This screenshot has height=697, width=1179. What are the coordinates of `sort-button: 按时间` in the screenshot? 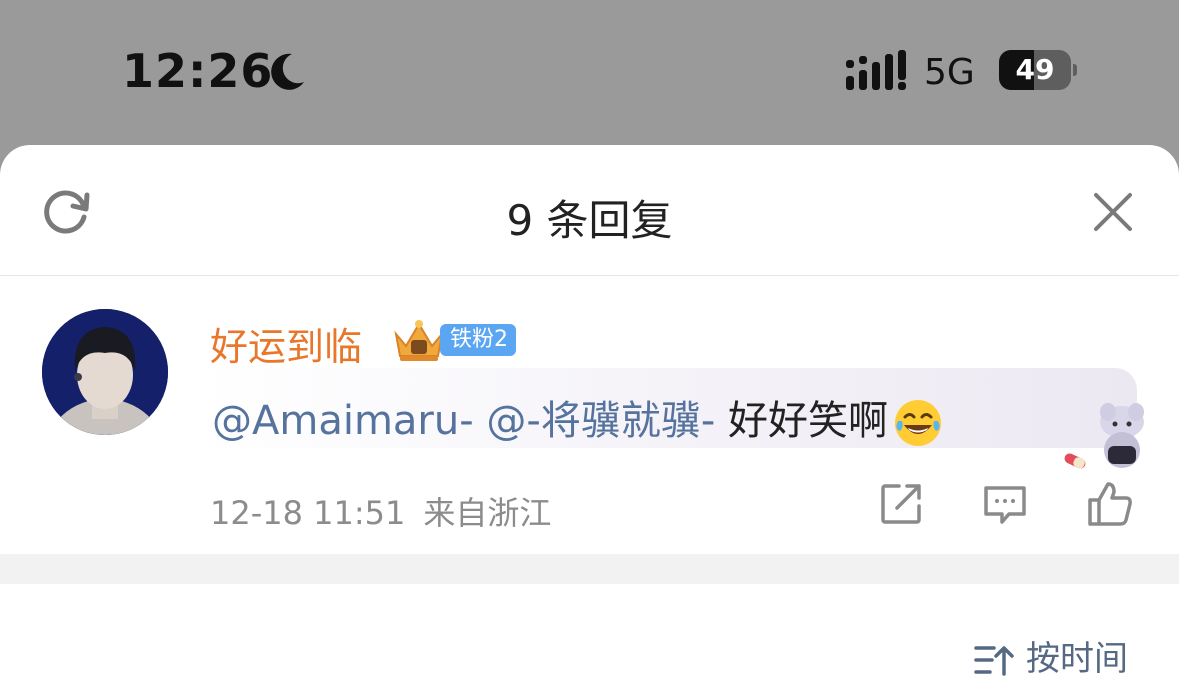 It's located at (1051, 655).